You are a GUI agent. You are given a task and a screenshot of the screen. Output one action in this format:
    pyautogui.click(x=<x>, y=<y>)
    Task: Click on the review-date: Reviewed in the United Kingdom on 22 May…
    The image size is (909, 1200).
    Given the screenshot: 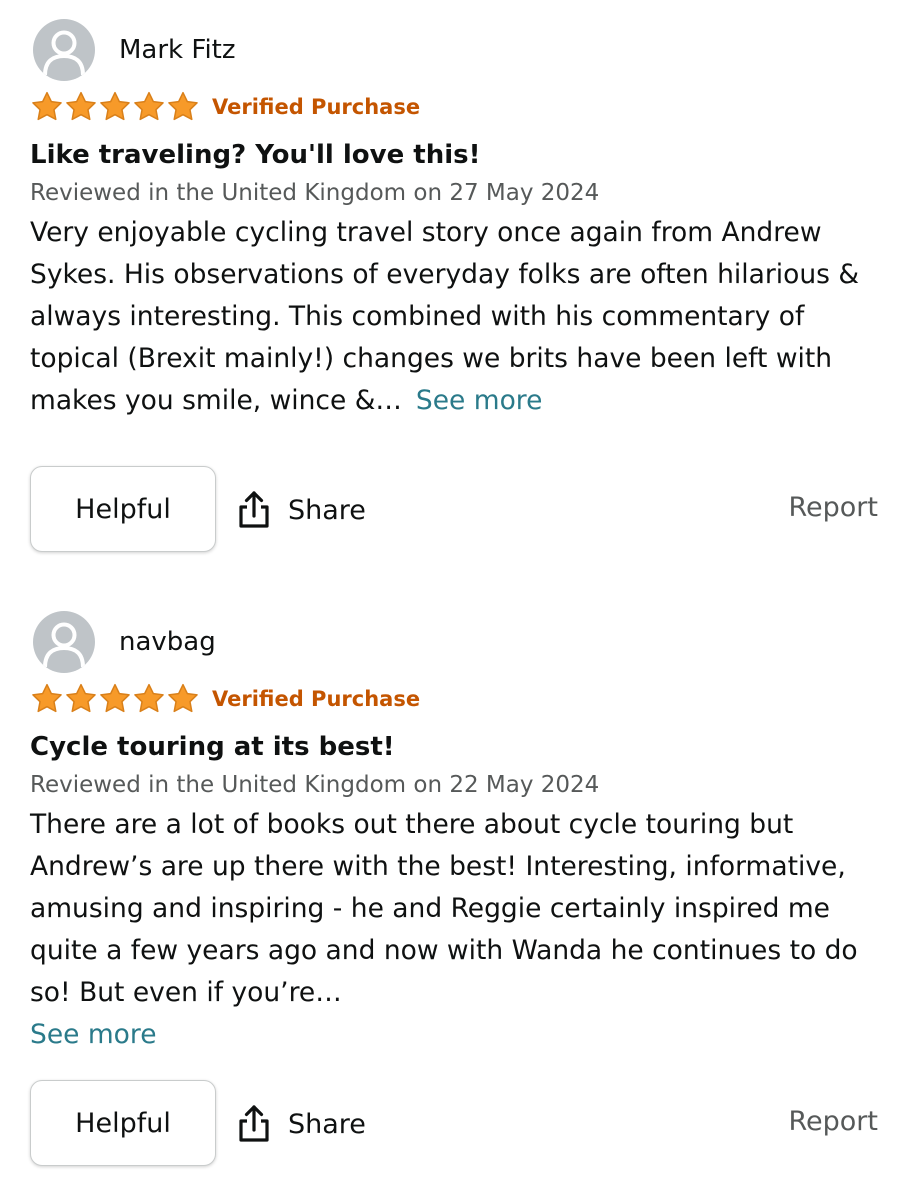 What is the action you would take?
    pyautogui.click(x=315, y=785)
    